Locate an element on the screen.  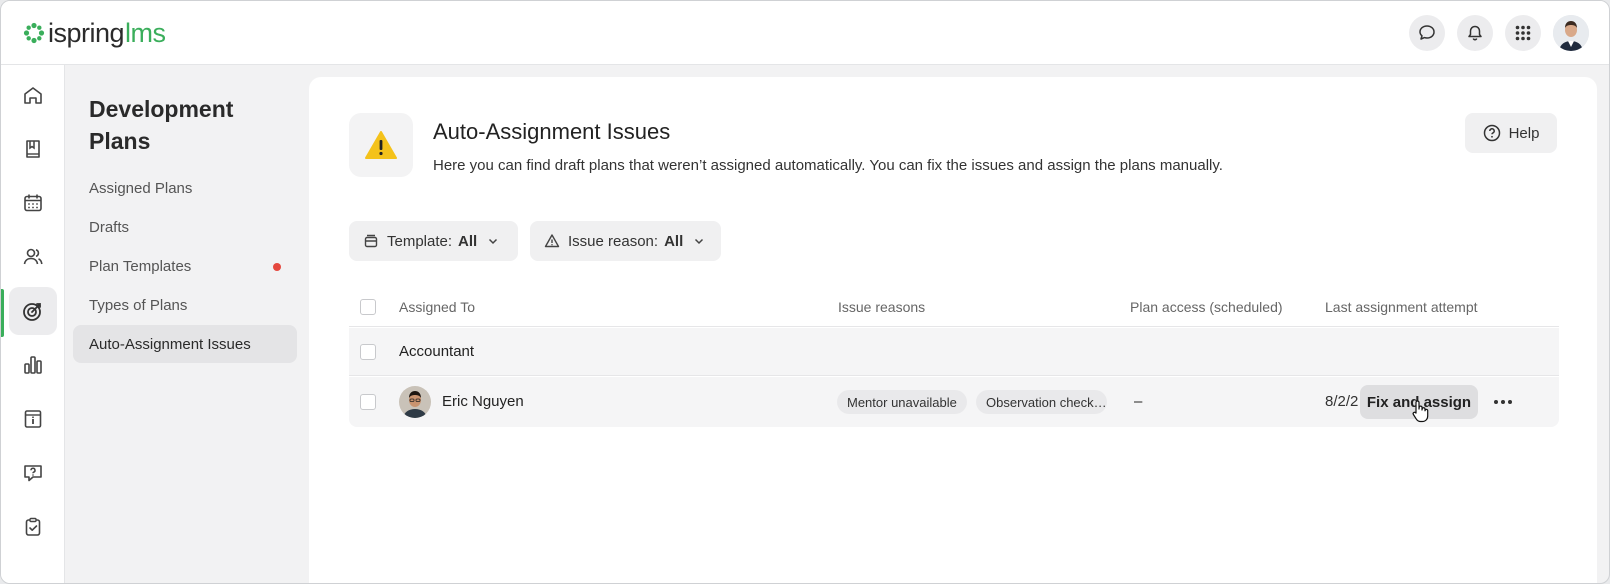
brand-suffix: lms is located at coordinates (145, 32).